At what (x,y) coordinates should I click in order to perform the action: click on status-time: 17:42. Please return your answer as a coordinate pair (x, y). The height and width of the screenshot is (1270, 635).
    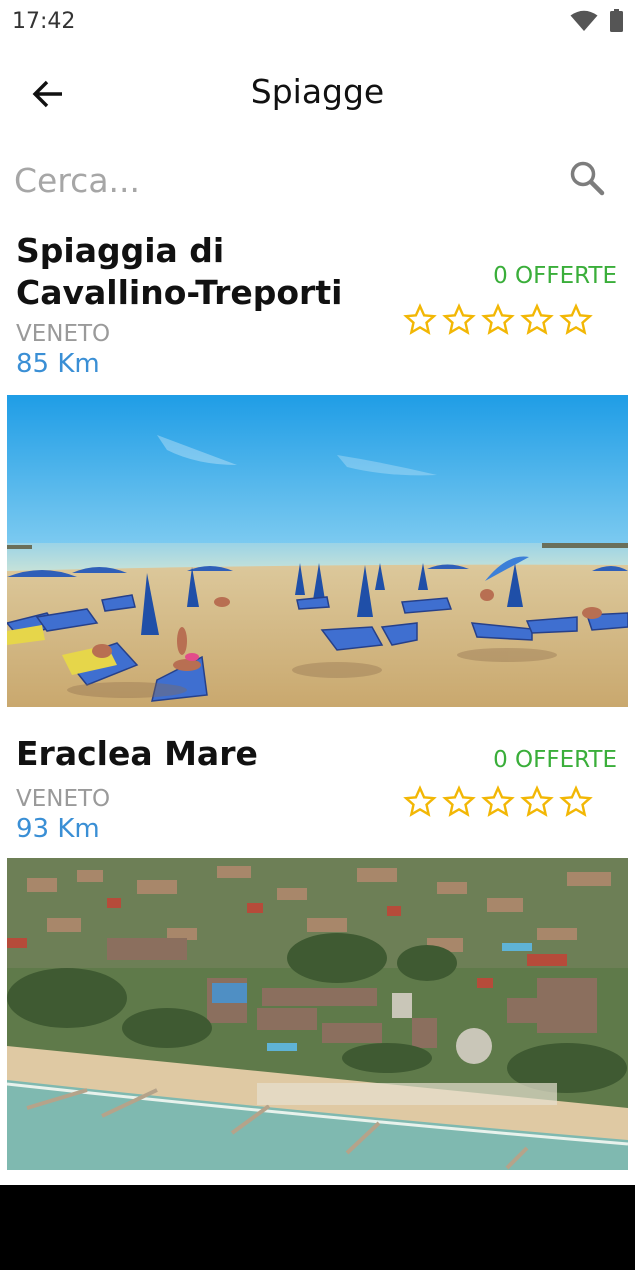
    Looking at the image, I should click on (44, 21).